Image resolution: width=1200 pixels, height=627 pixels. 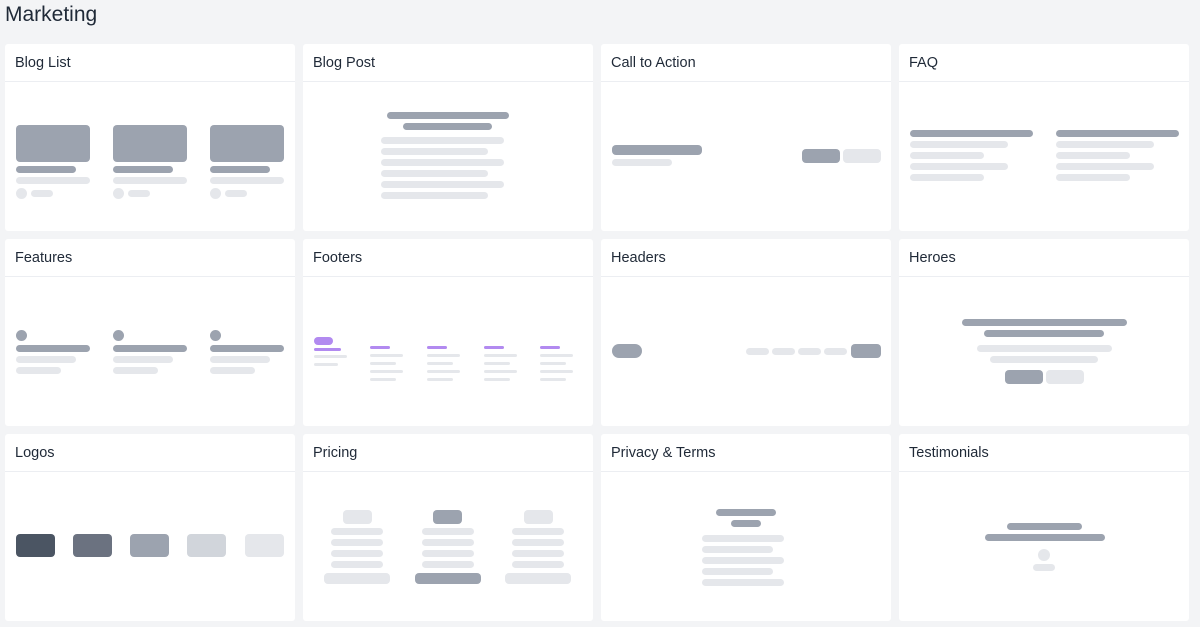 I want to click on footers-preview, so click(x=448, y=351).